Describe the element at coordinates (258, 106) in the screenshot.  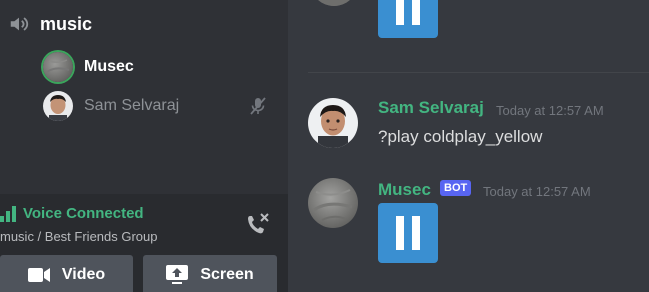
I see `mic-muted-icon` at that location.